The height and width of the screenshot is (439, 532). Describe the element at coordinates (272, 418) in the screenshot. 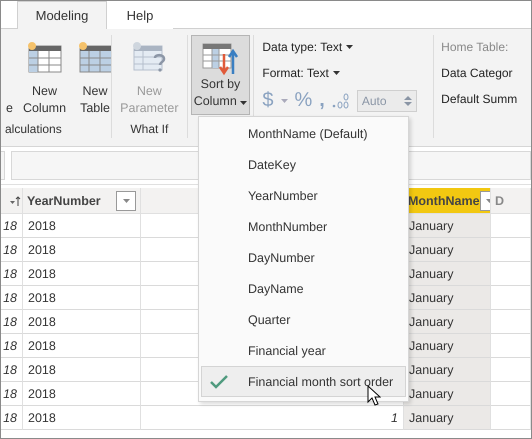

I see `table-cell: 1` at that location.